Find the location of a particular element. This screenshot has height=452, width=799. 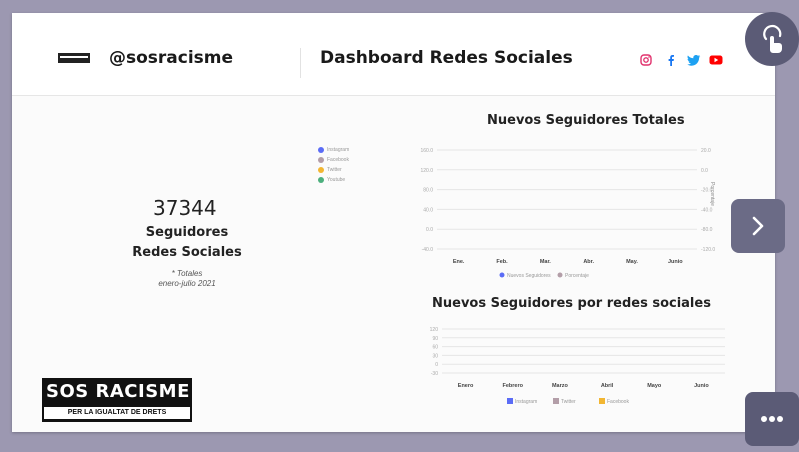

y-tick-label: 30 is located at coordinates (435, 356).